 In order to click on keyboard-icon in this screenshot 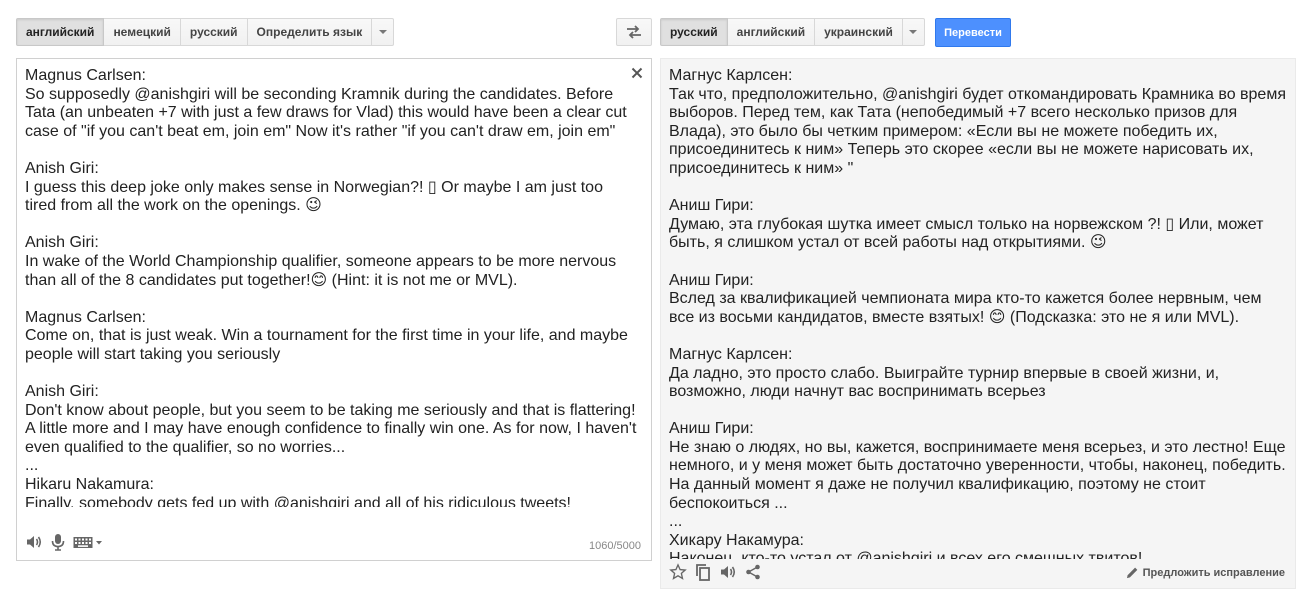, I will do `click(87, 542)`.